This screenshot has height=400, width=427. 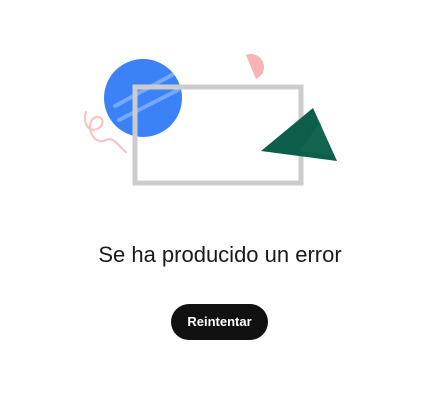 What do you see at coordinates (220, 254) in the screenshot?
I see `error-message: Se ha producido un error` at bounding box center [220, 254].